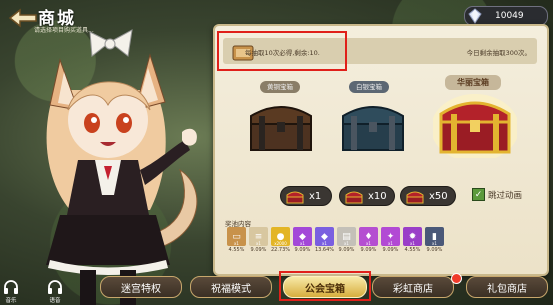 The height and width of the screenshot is (305, 553). Describe the element at coordinates (324, 236) in the screenshot. I see `blue-crystal-icon: ◆ x1` at that location.